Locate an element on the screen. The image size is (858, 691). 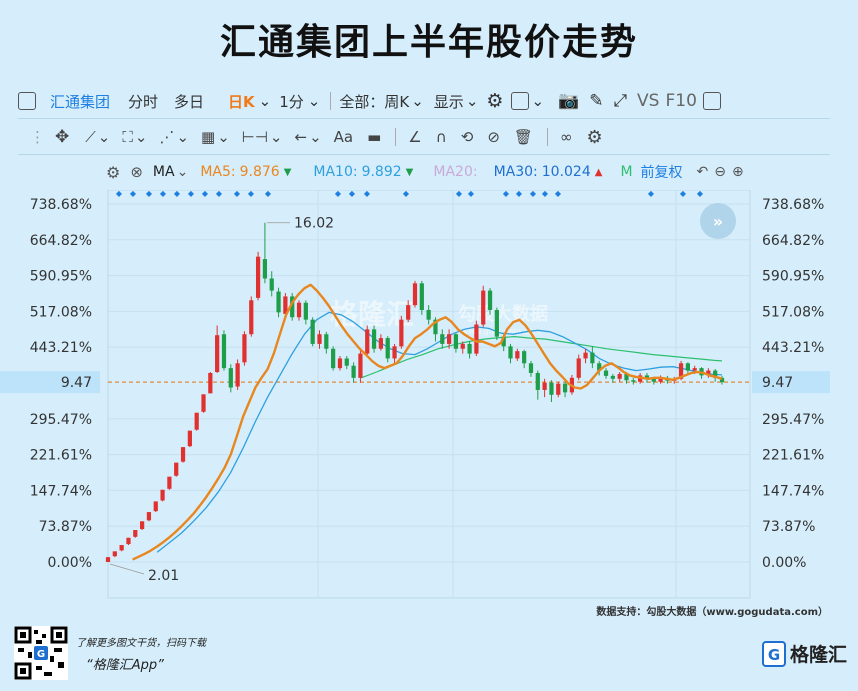
ma5-value: 9.876 is located at coordinates (259, 172).